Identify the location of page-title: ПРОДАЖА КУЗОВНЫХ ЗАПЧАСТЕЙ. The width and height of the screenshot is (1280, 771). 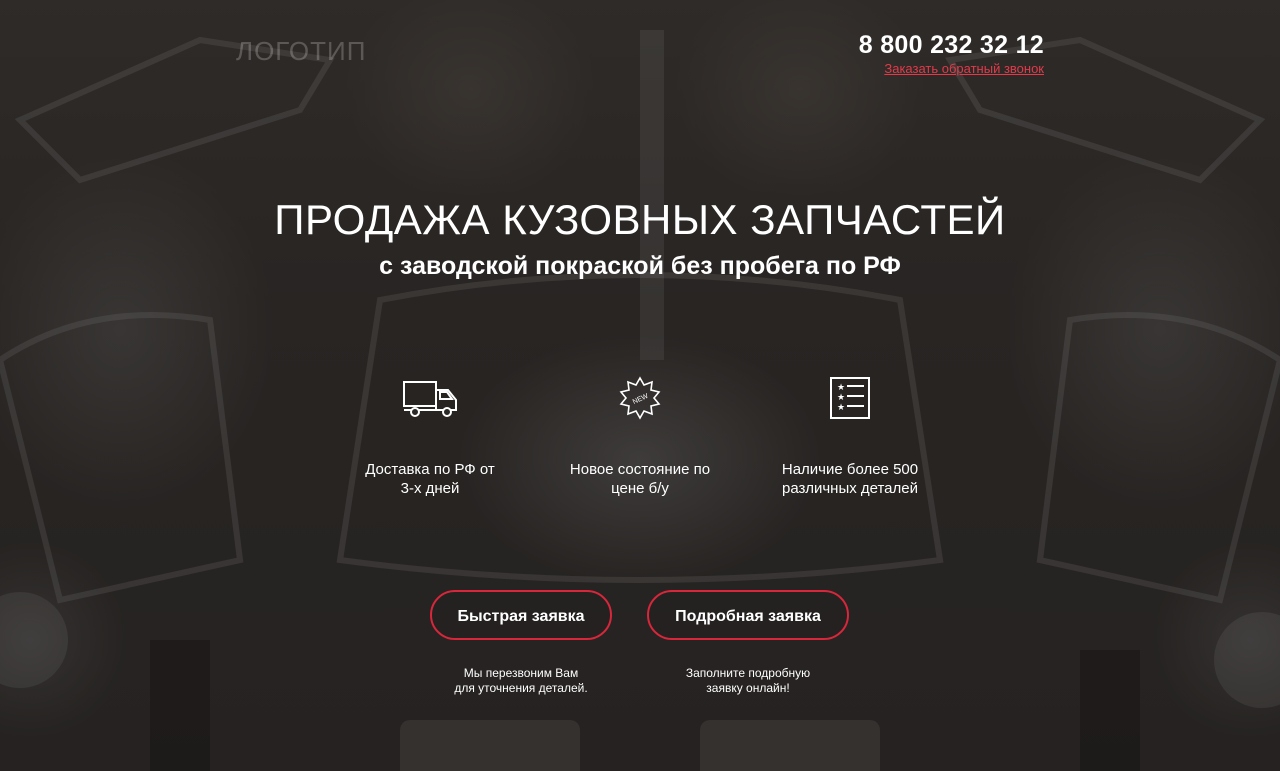
(640, 219).